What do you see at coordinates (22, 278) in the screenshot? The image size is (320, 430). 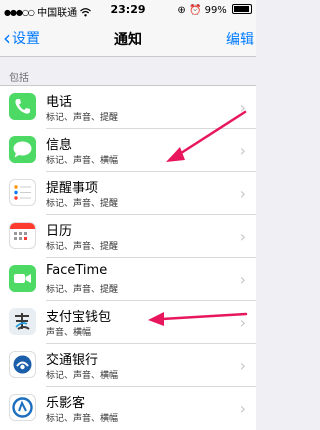 I see `facetime-icon` at bounding box center [22, 278].